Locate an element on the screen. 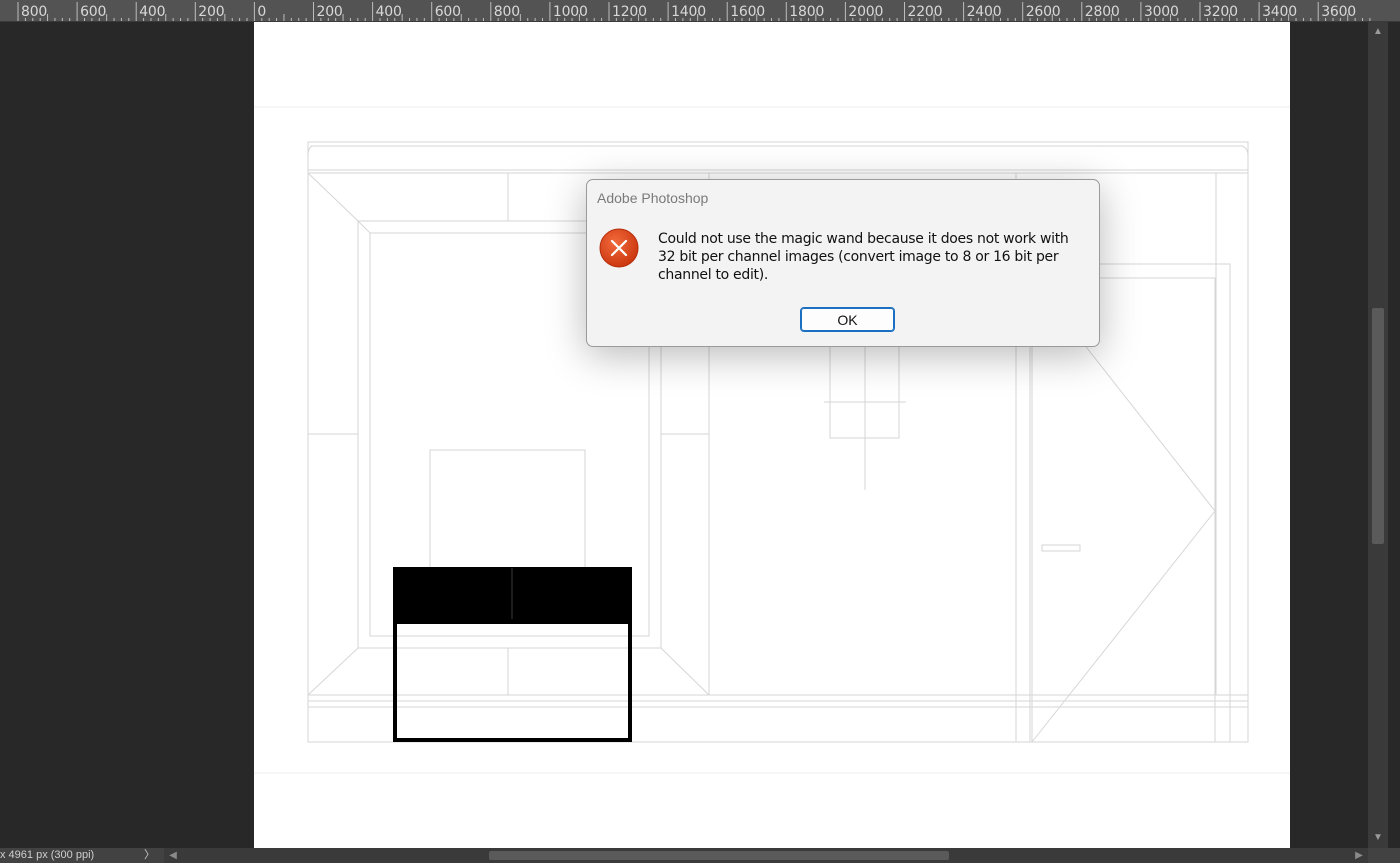 This screenshot has width=1400, height=863. ruler-tick-label: 3400 is located at coordinates (1279, 12).